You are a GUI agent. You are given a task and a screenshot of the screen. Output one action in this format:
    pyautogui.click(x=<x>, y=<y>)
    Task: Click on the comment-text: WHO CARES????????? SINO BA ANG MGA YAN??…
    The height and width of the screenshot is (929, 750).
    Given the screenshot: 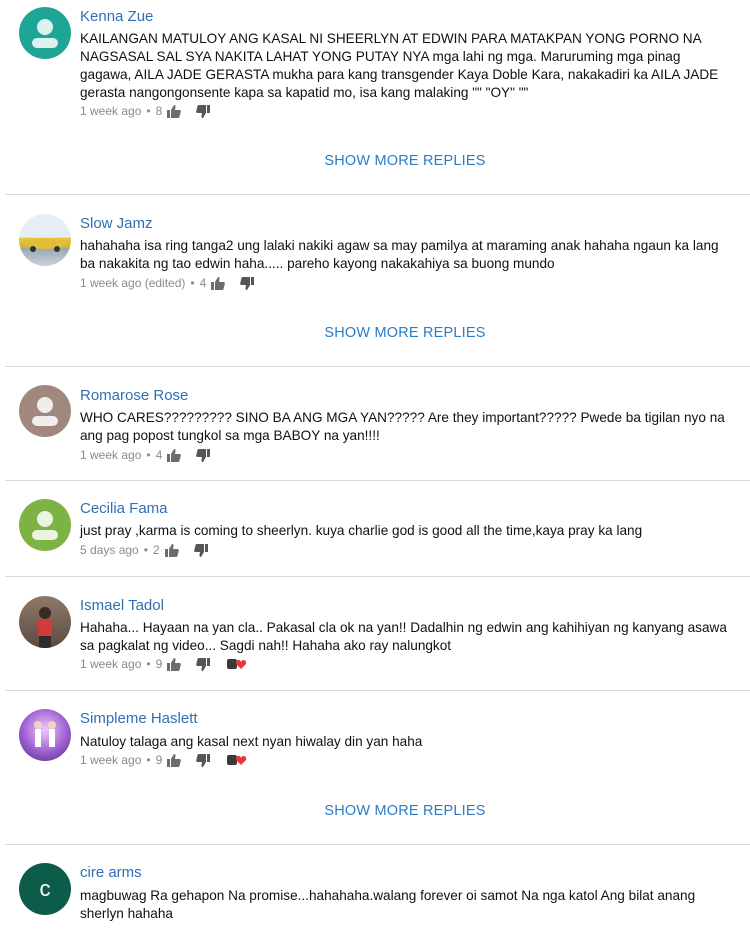 What is the action you would take?
    pyautogui.click(x=402, y=426)
    